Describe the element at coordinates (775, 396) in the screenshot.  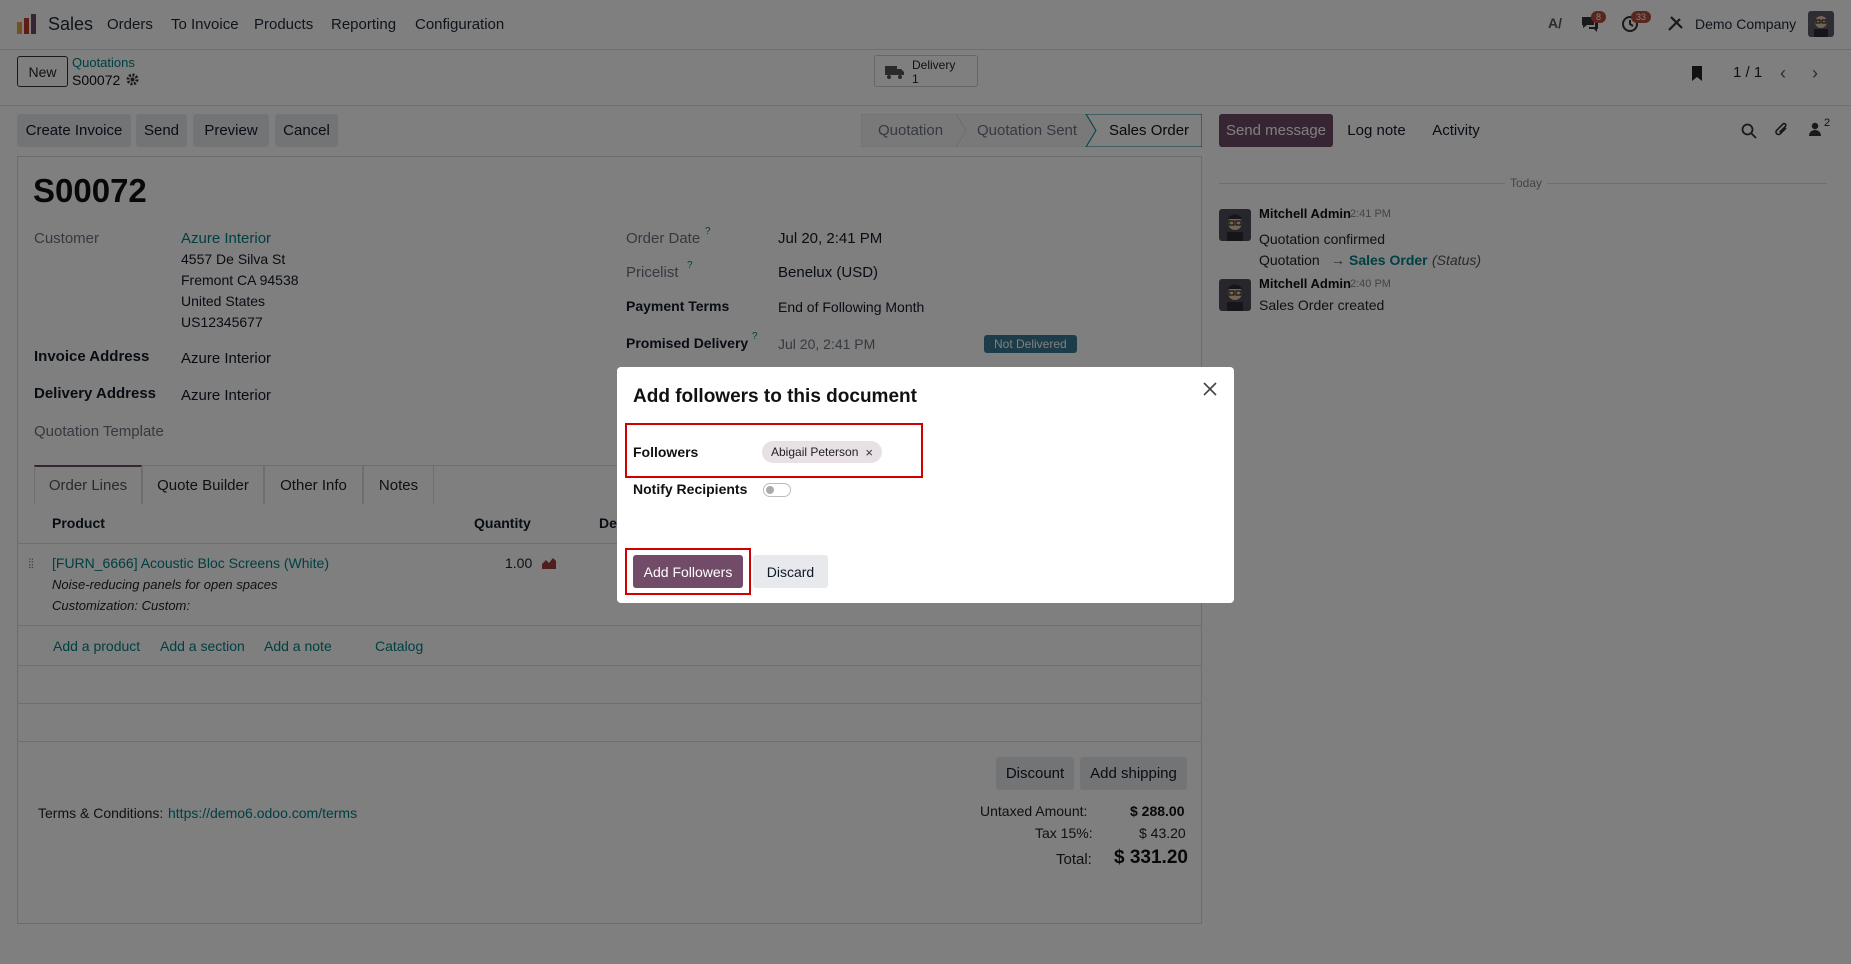
I see `dialog-title: Add followers to this document` at that location.